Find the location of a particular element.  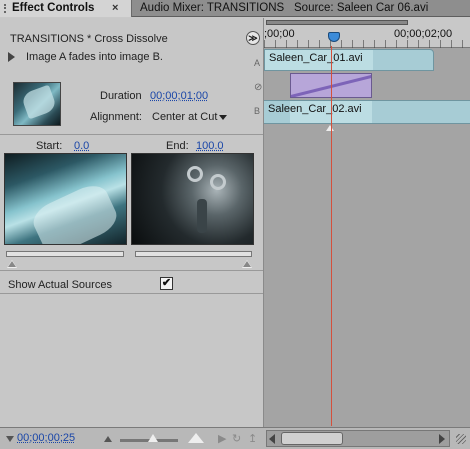

dropdown-arrow-icon is located at coordinates (223, 117).